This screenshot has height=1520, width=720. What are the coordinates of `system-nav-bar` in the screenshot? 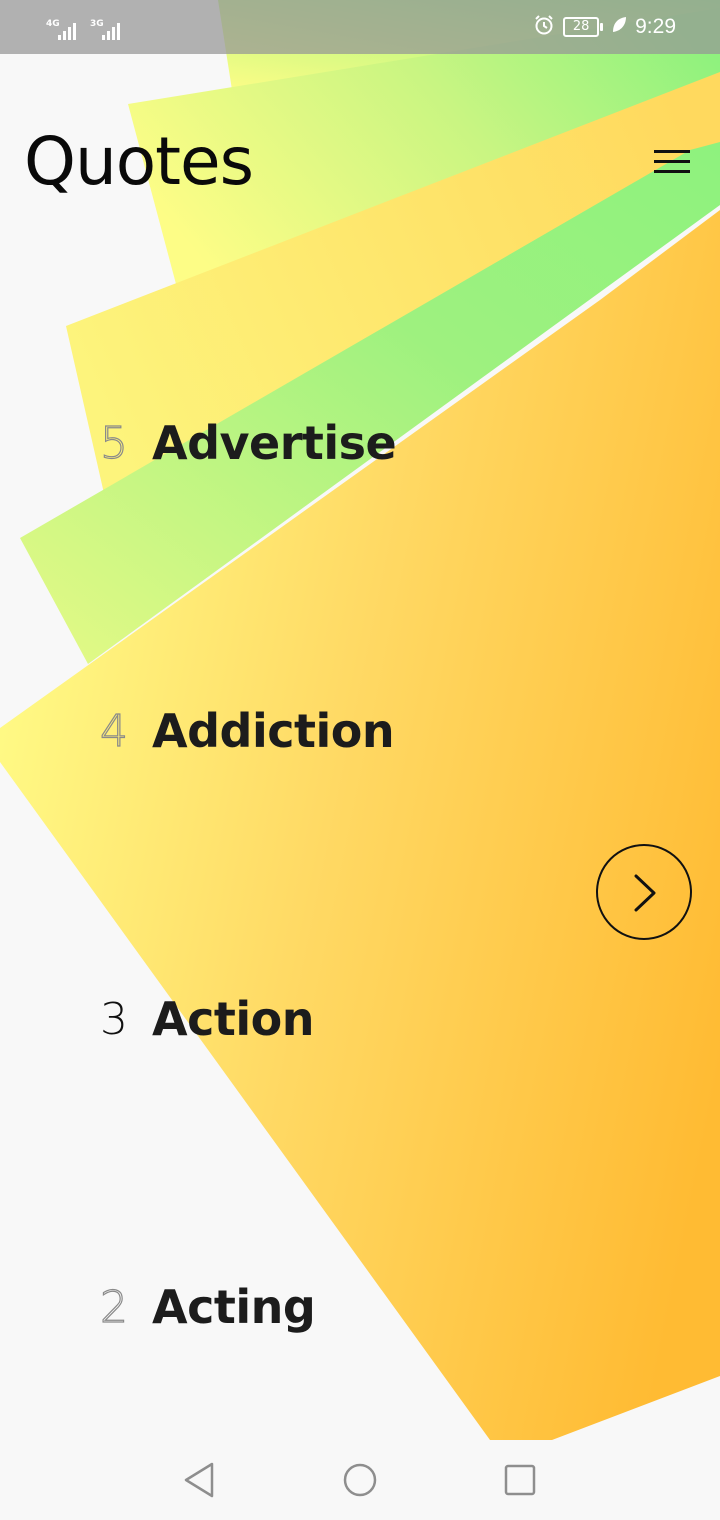 It's located at (360, 1480).